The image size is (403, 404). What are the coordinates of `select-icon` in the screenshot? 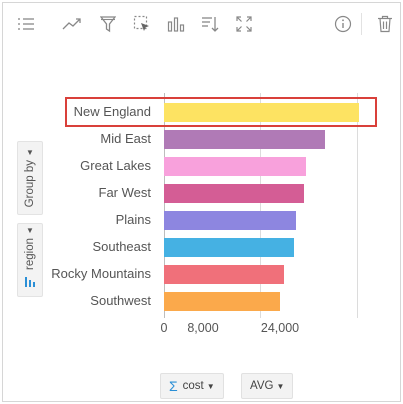 It's located at (142, 24).